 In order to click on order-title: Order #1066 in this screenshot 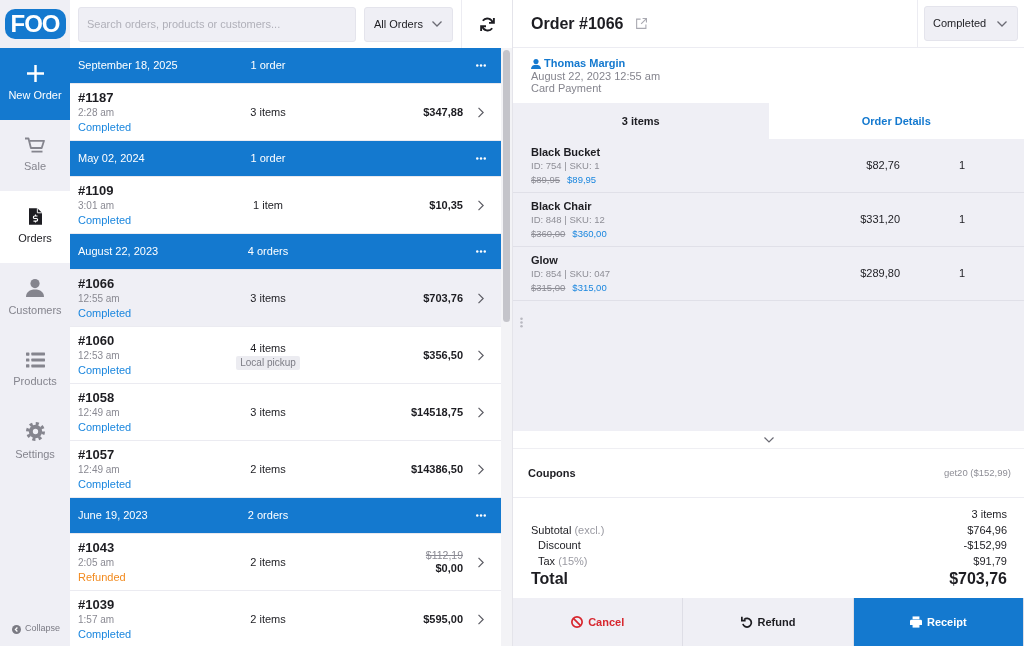, I will do `click(577, 23)`.